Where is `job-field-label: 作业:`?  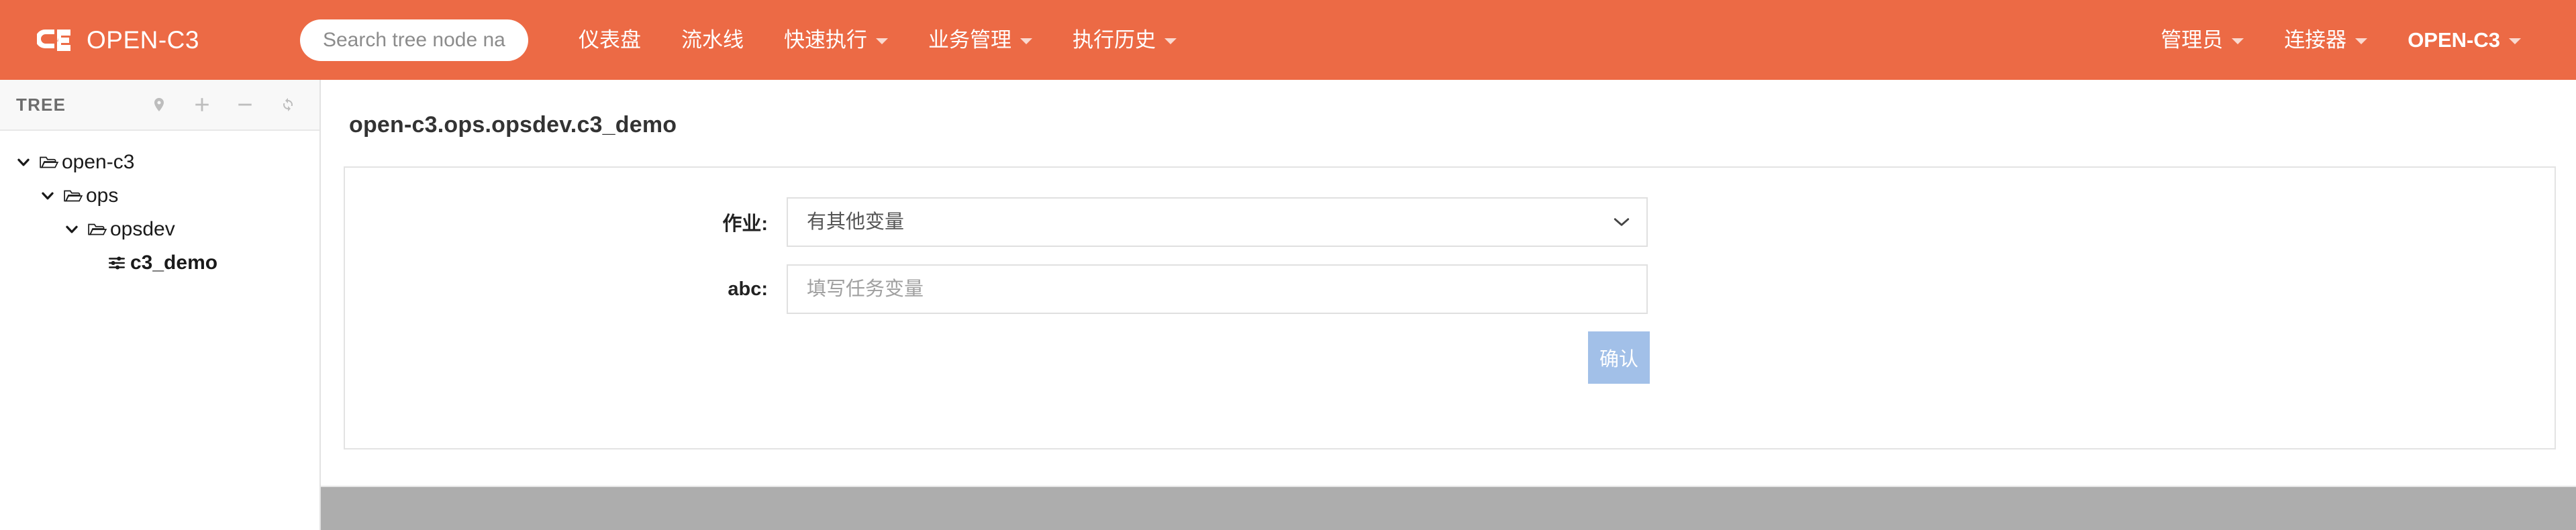
job-field-label: 作业: is located at coordinates (745, 224).